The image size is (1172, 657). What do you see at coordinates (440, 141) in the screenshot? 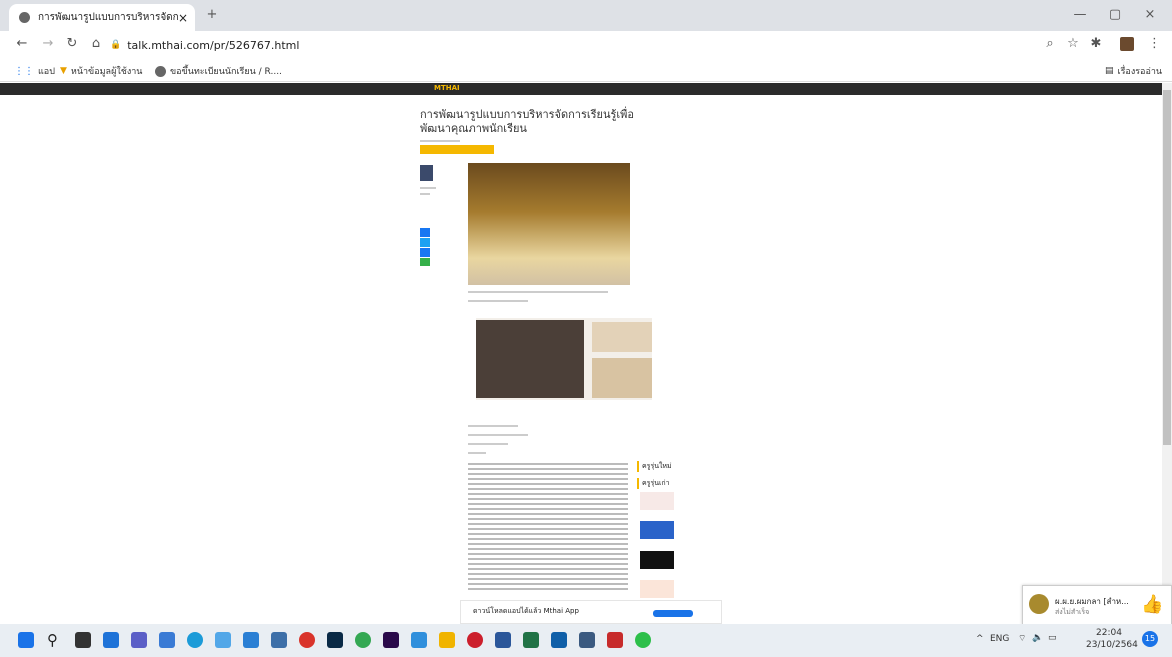
I see `meta-line` at bounding box center [440, 141].